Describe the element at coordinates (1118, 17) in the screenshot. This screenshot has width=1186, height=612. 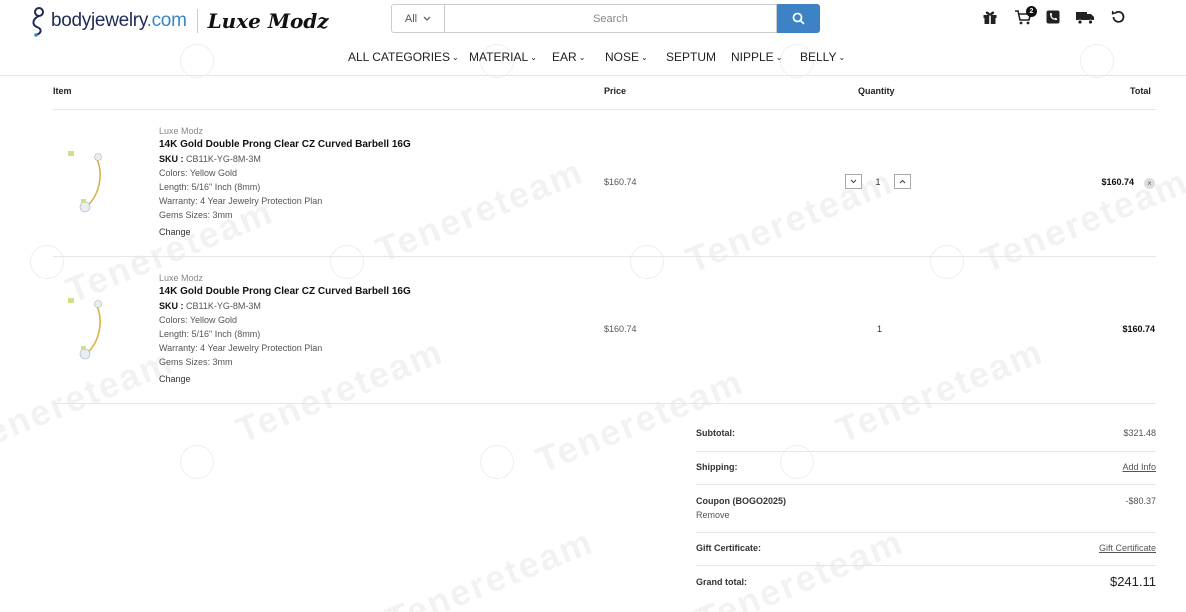
I see `refresh-icon` at that location.